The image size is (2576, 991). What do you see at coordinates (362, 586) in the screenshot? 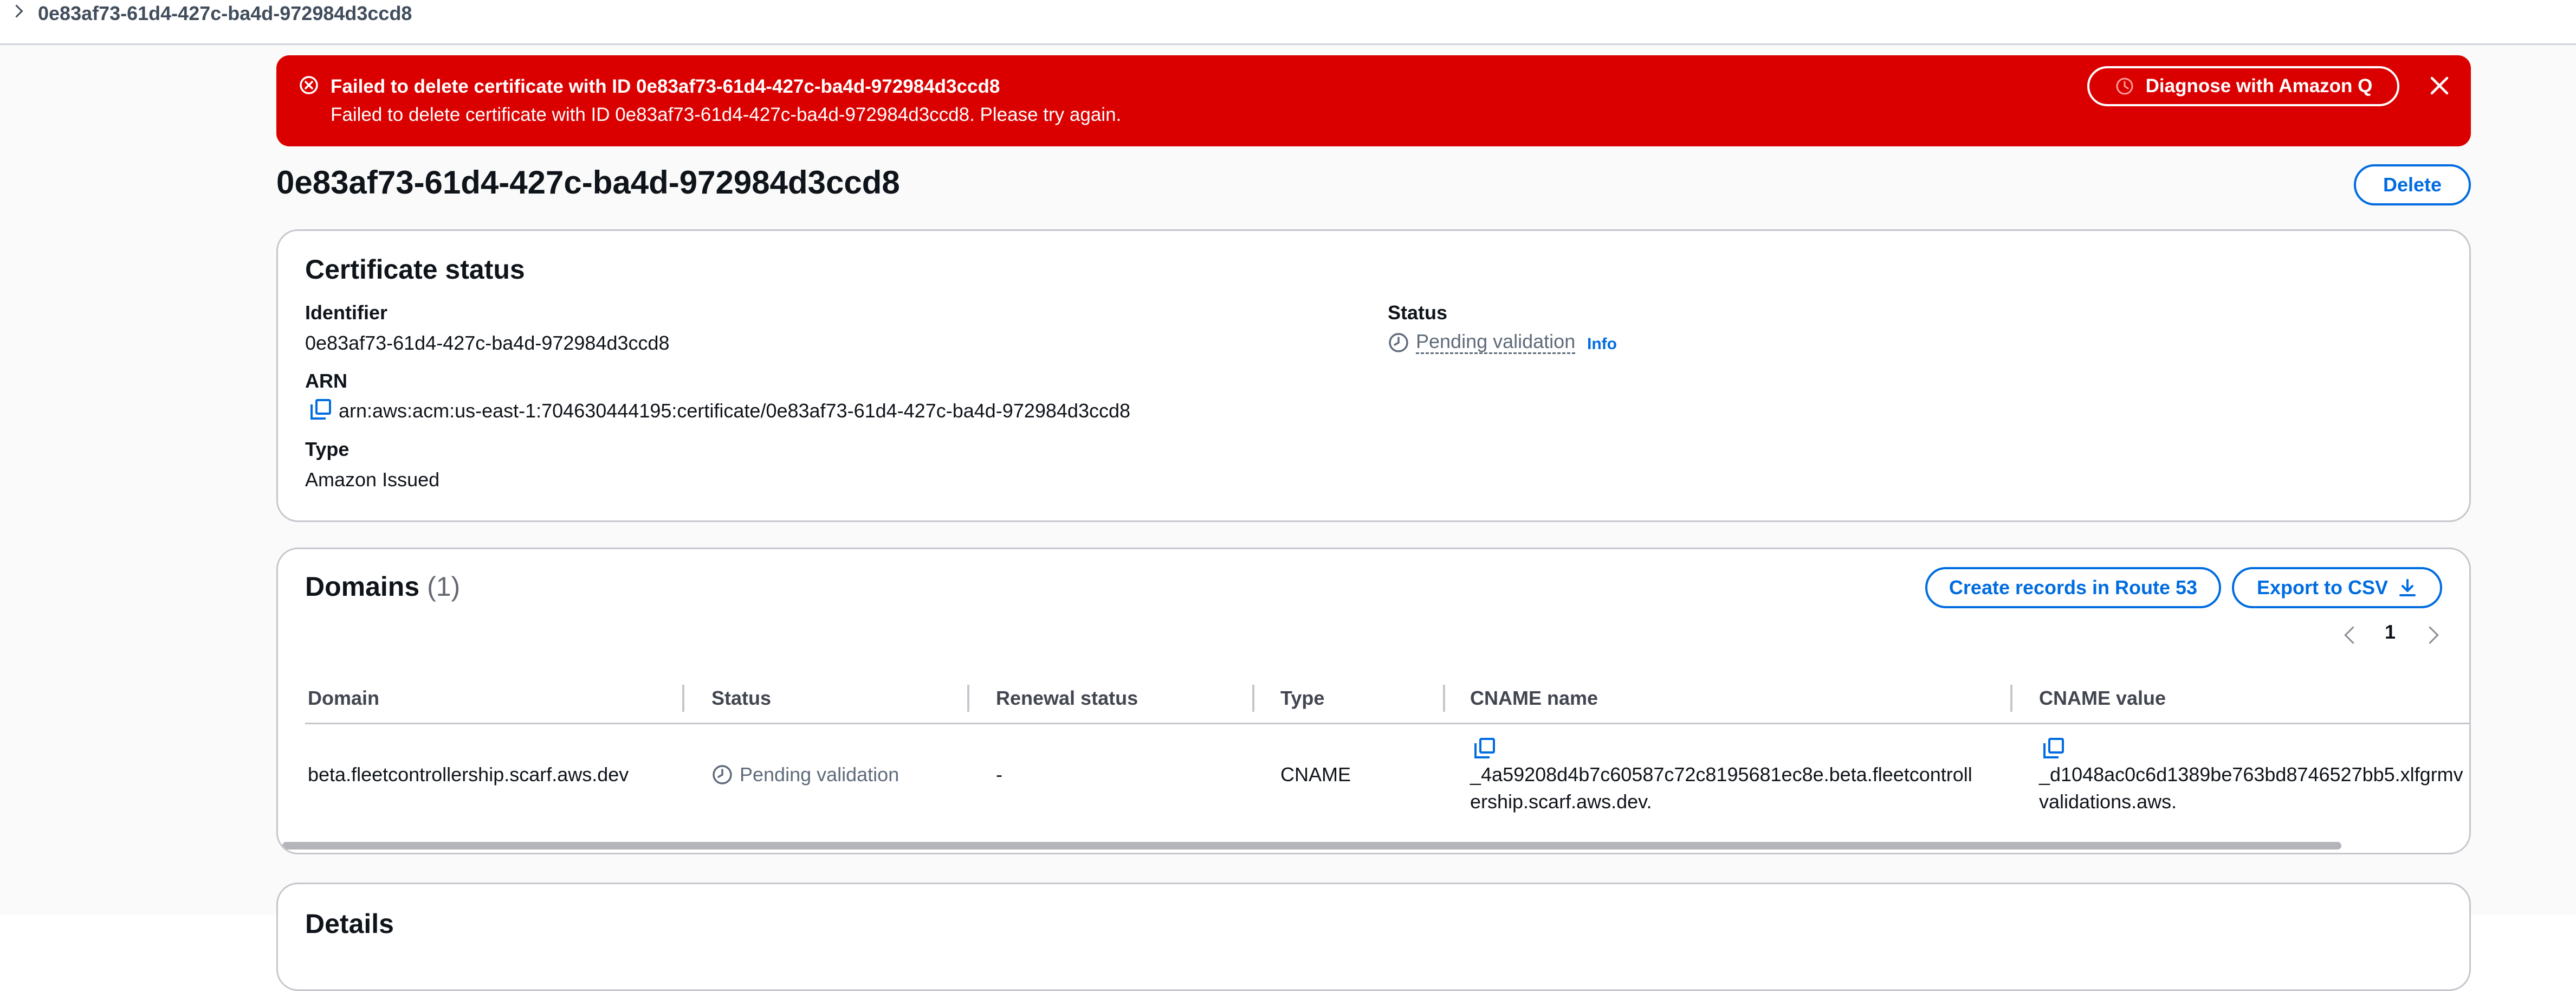
I see `domains-title: Domains` at bounding box center [362, 586].